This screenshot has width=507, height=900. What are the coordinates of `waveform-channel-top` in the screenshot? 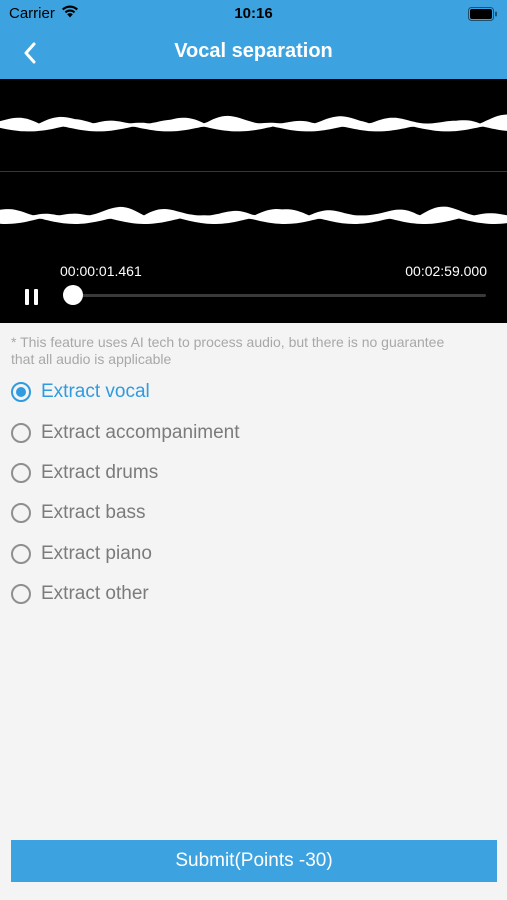 It's located at (253, 123).